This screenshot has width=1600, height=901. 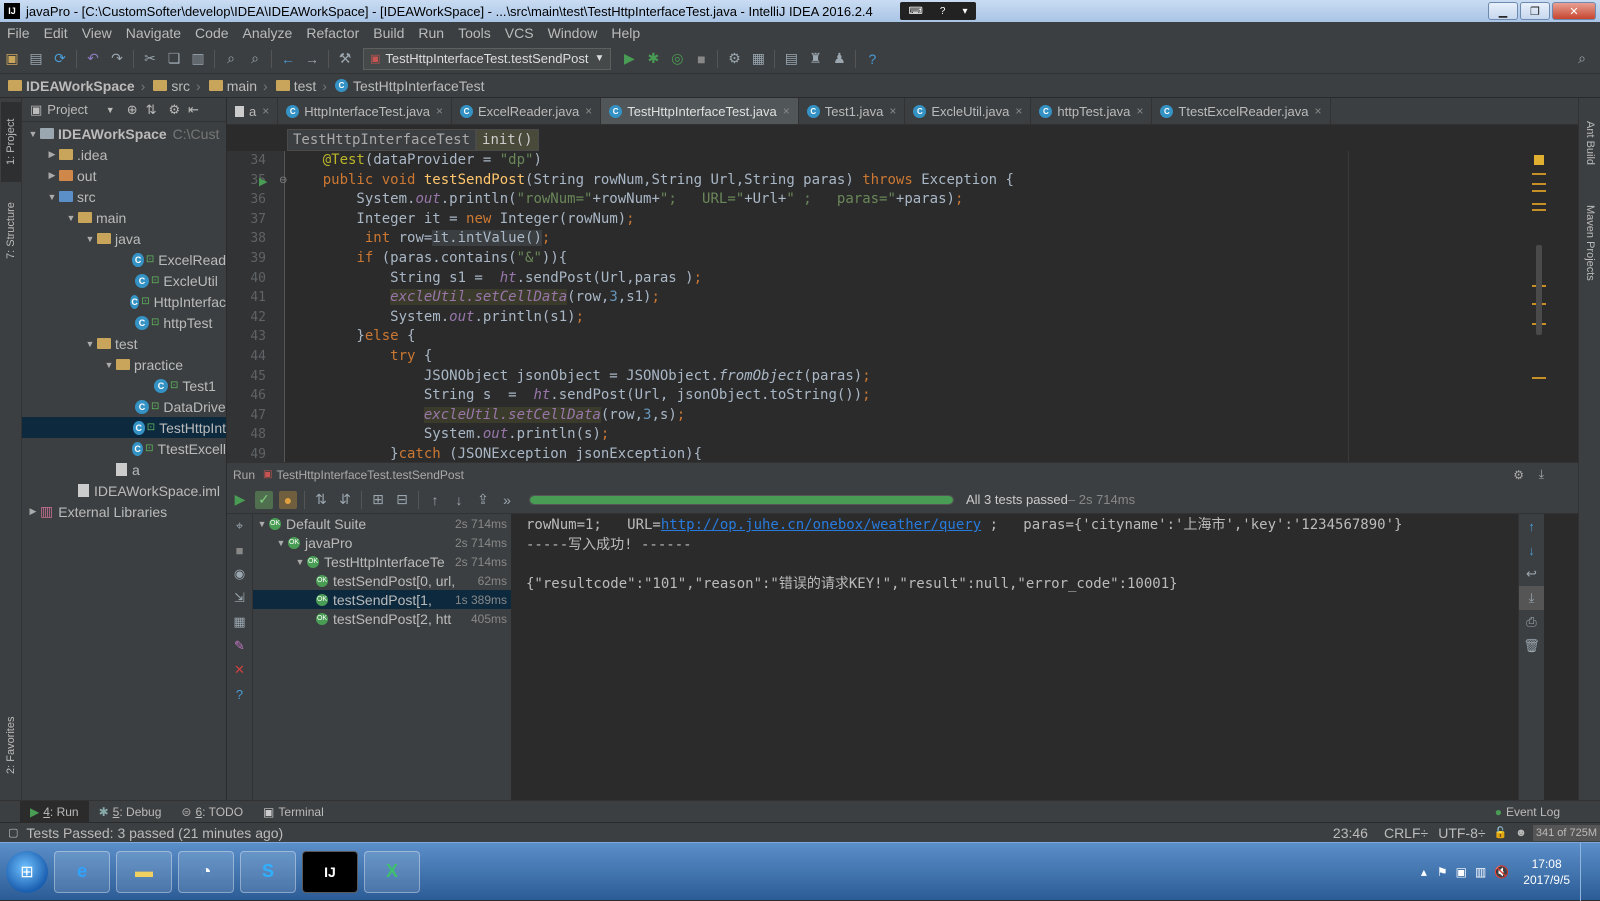 What do you see at coordinates (435, 500) in the screenshot?
I see `previous-failed-icon: ↑` at bounding box center [435, 500].